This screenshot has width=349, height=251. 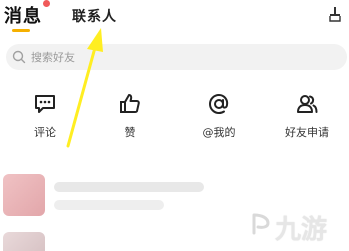 What do you see at coordinates (218, 104) in the screenshot?
I see `at-icon` at bounding box center [218, 104].